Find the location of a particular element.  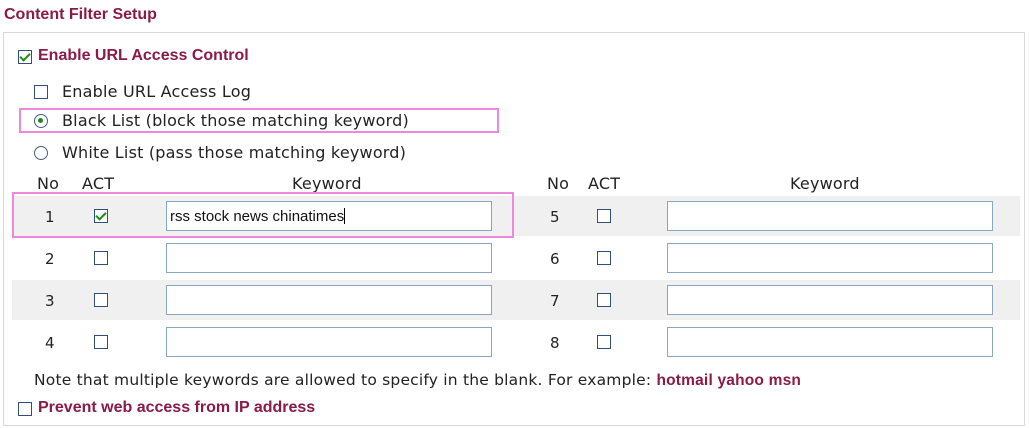

header-no-right: No is located at coordinates (558, 183).